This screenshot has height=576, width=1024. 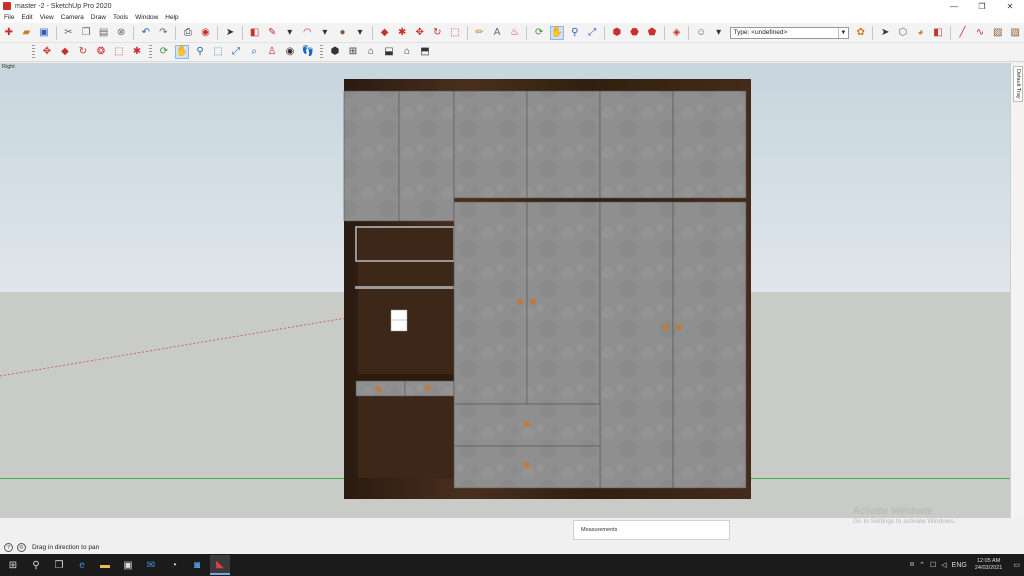 I want to click on zoom-window-icon: ⬚, so click(x=218, y=52).